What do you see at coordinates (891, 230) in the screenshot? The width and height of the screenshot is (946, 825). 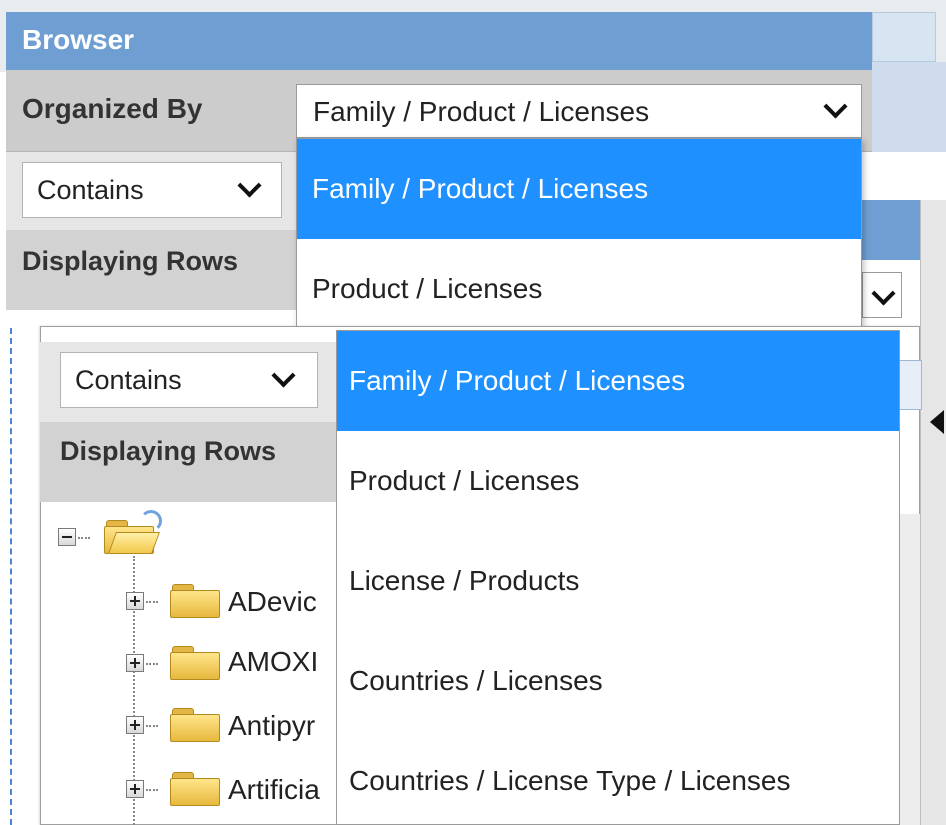 I see `panel-header-strip` at bounding box center [891, 230].